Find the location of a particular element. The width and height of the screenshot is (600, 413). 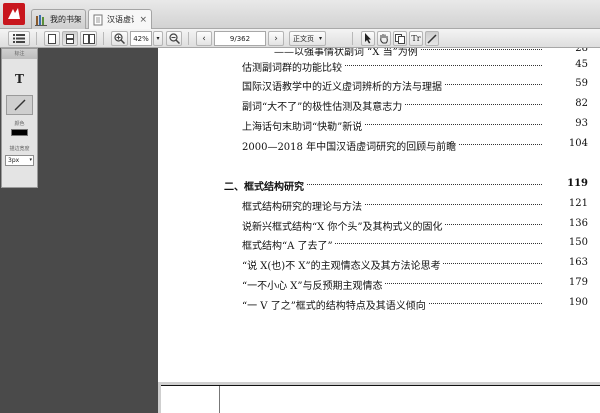

toc-entry-title: ——以强事情状副词 “X 当”为例 is located at coordinates (347, 53).